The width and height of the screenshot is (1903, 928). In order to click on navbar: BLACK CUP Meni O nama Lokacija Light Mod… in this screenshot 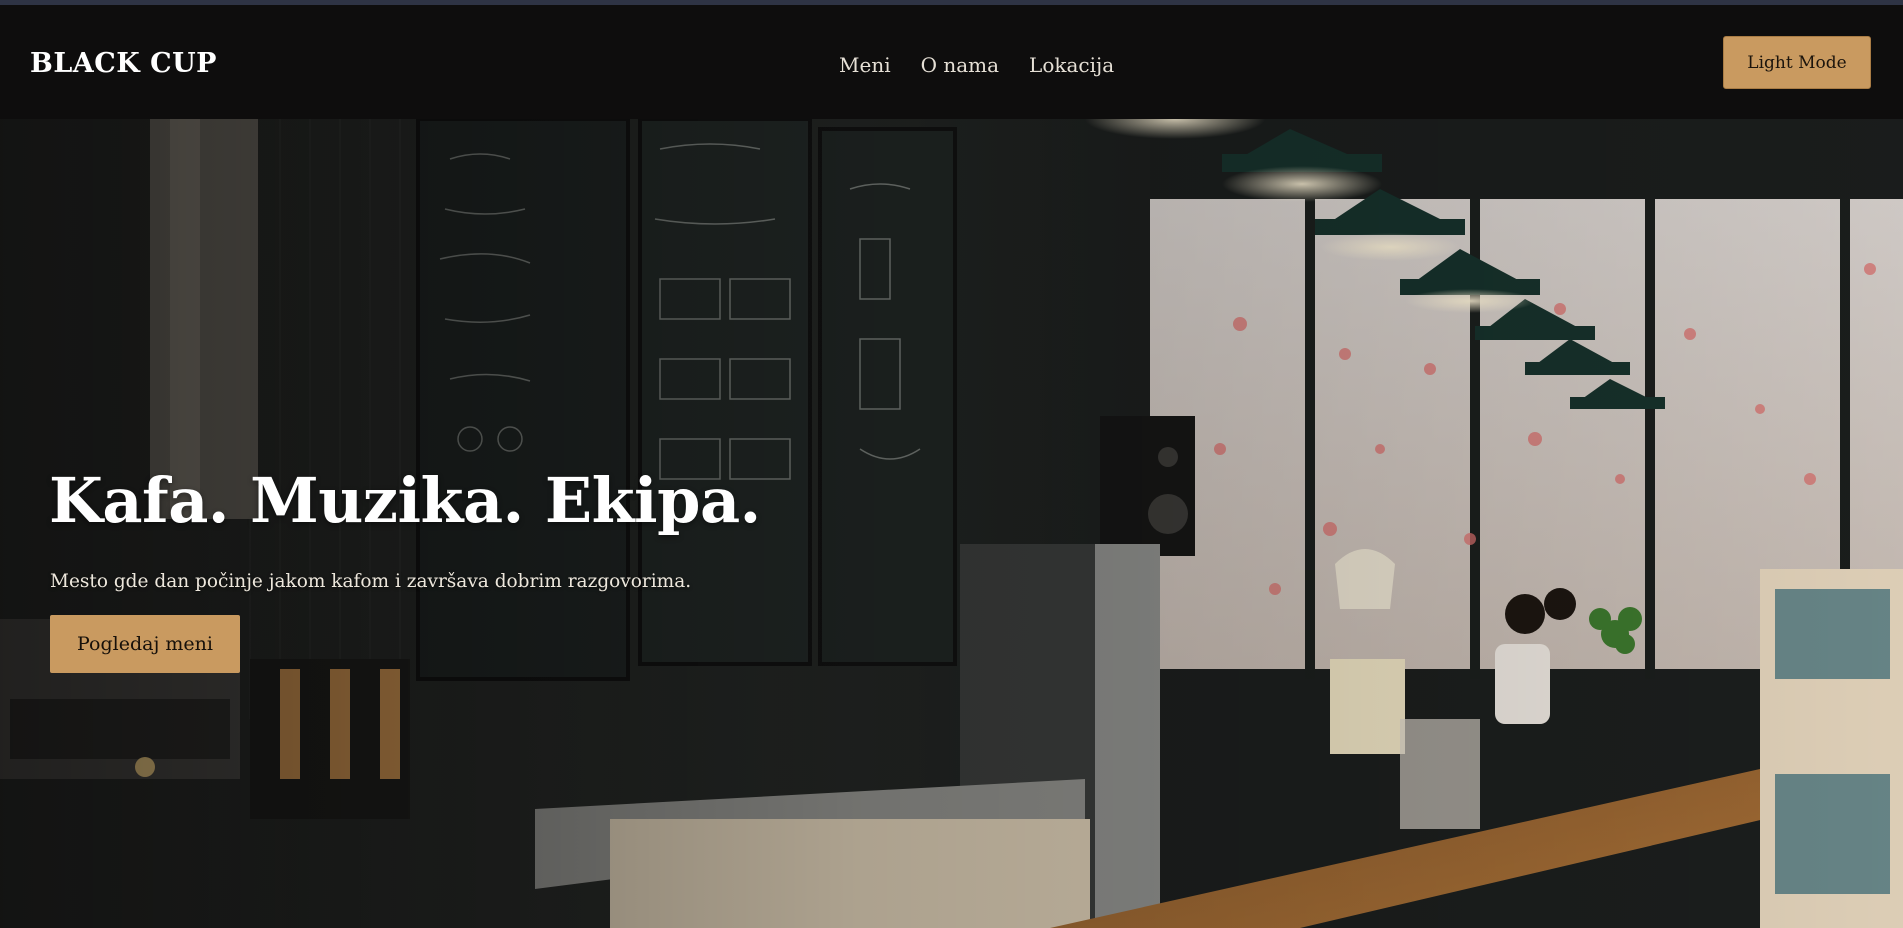, I will do `click(951, 62)`.